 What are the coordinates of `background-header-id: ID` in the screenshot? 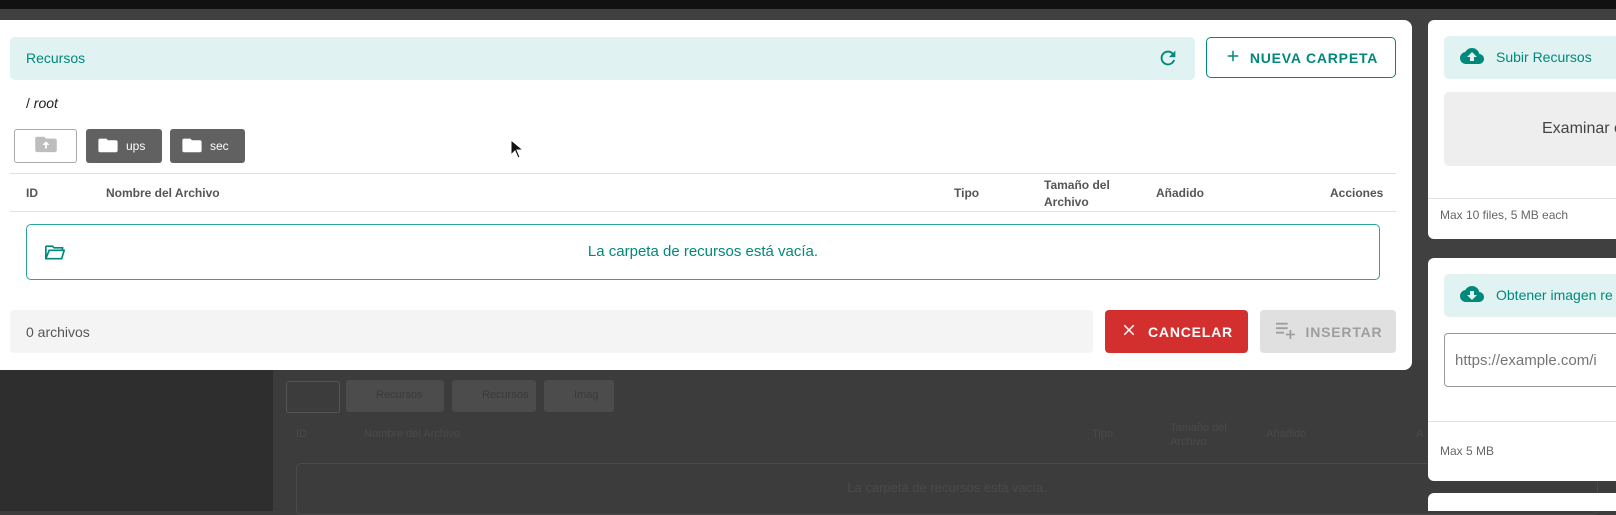 It's located at (301, 434).